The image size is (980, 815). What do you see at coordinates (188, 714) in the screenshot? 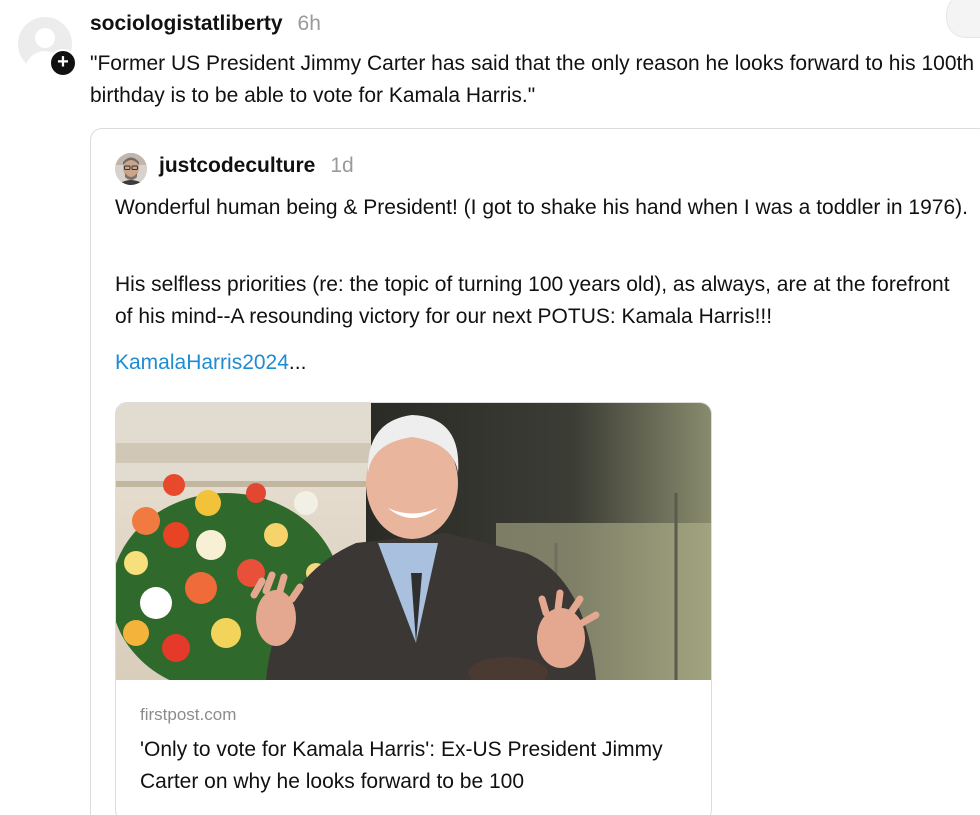
I see `link-preview-domain: firstpost.com` at bounding box center [188, 714].